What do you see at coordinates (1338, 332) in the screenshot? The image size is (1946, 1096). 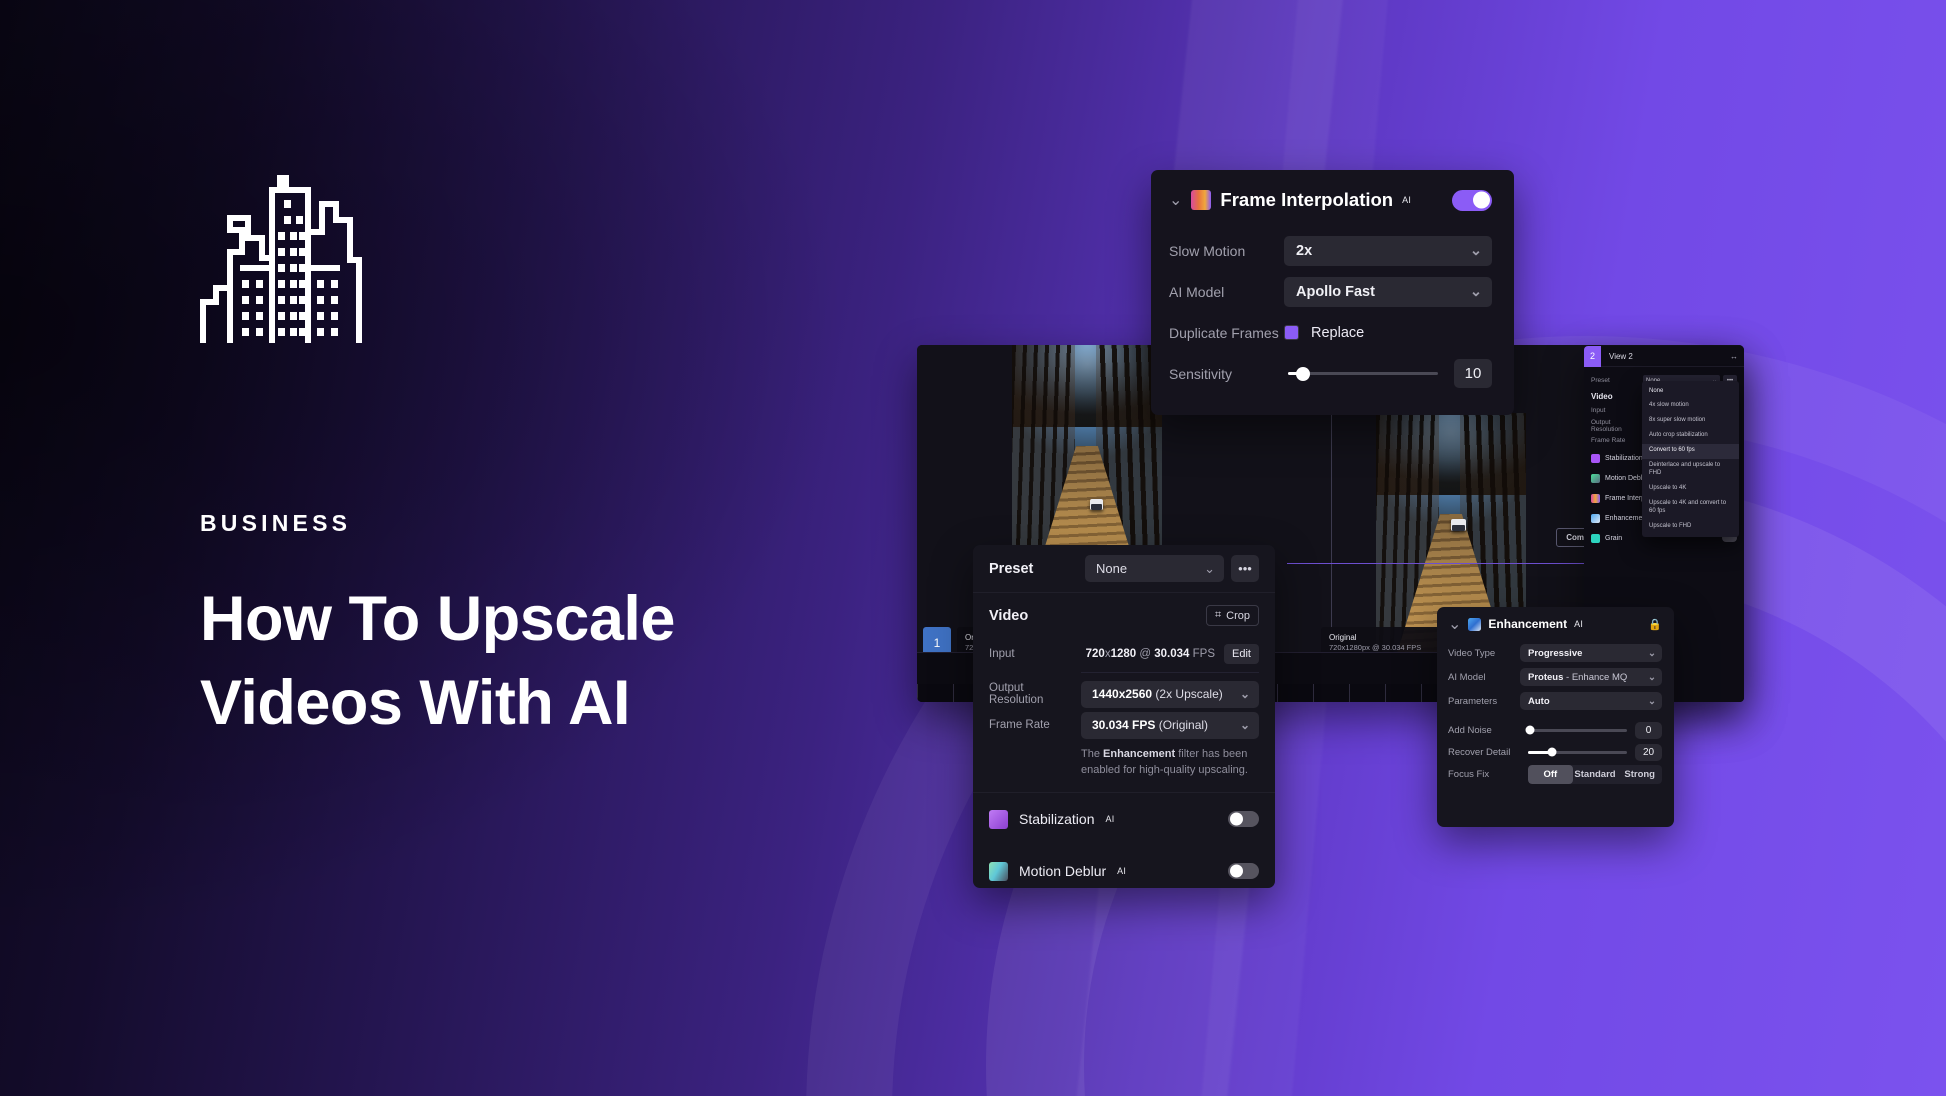 I see `duplicate-frames-value: Replace` at bounding box center [1338, 332].